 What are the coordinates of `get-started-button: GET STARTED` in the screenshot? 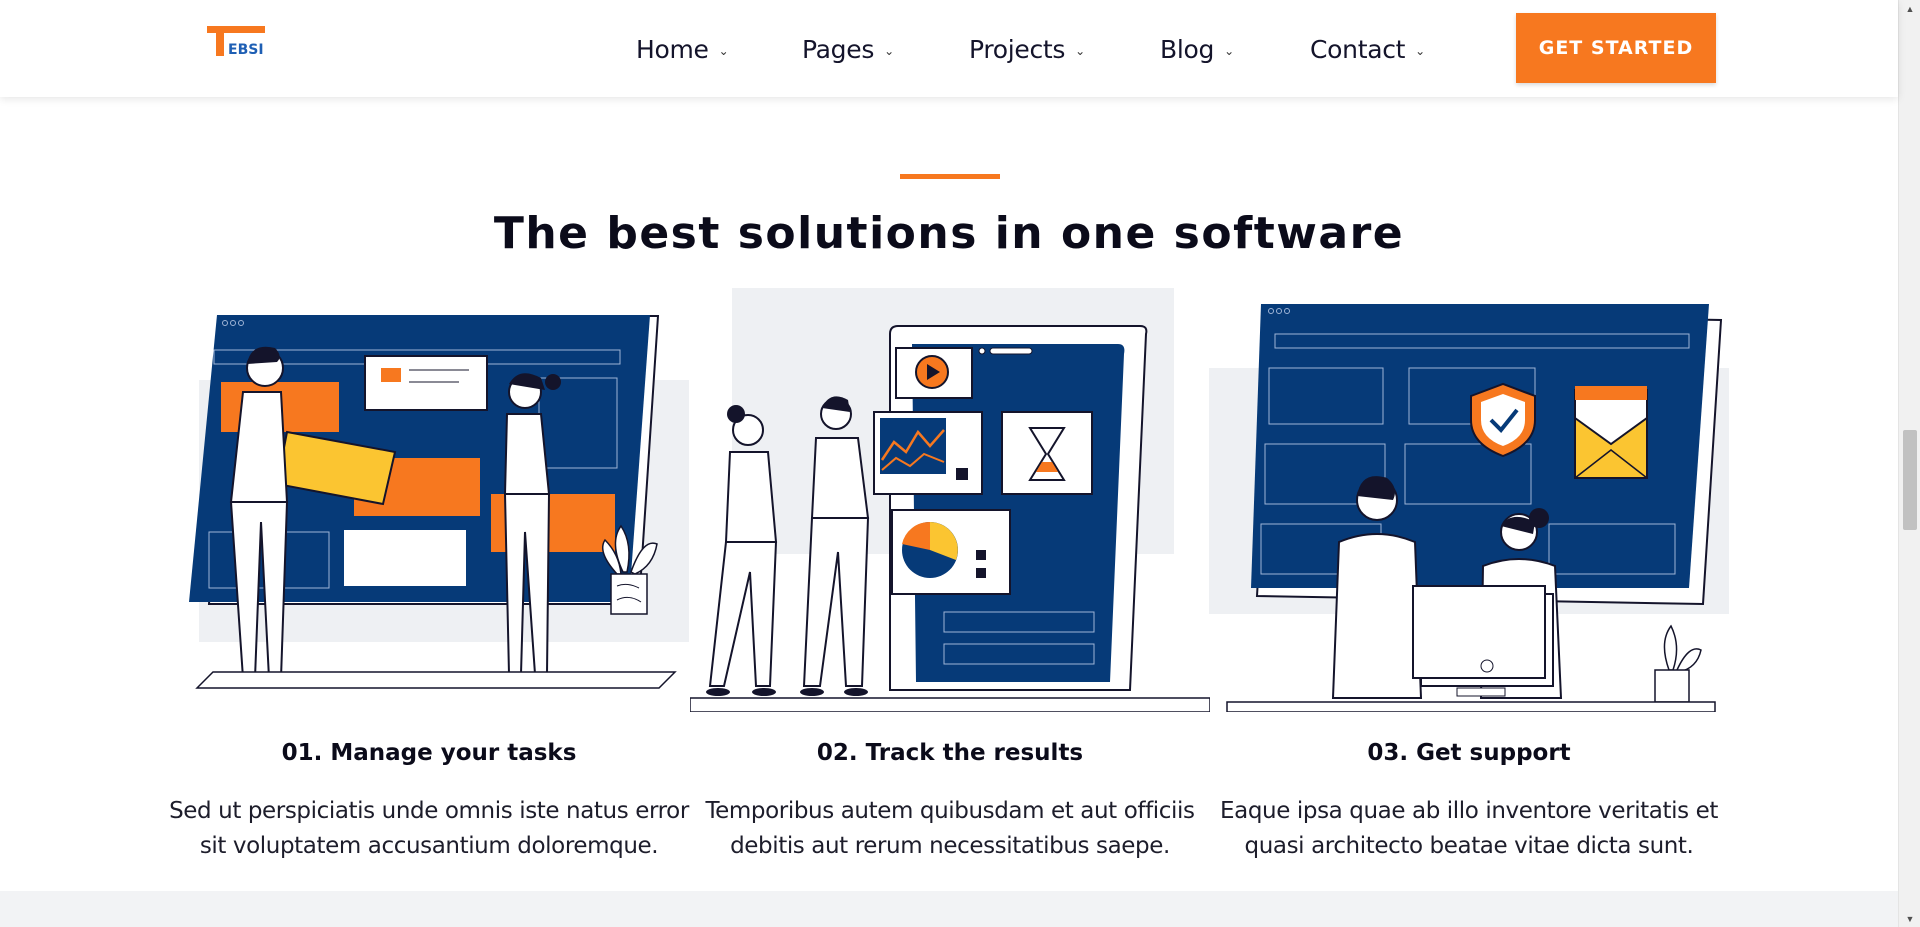 It's located at (1616, 48).